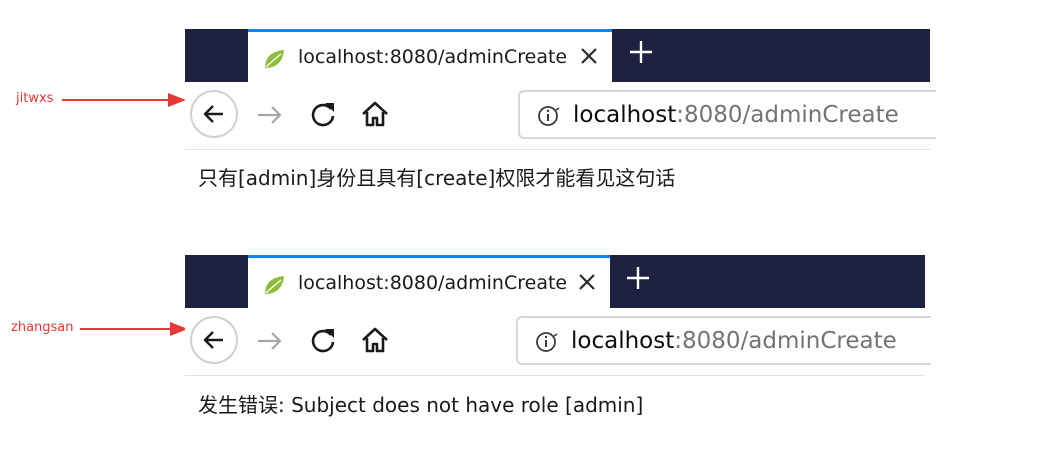  What do you see at coordinates (421, 405) in the screenshot?
I see `page-message: 发生错误: Subject does not have role [admin]` at bounding box center [421, 405].